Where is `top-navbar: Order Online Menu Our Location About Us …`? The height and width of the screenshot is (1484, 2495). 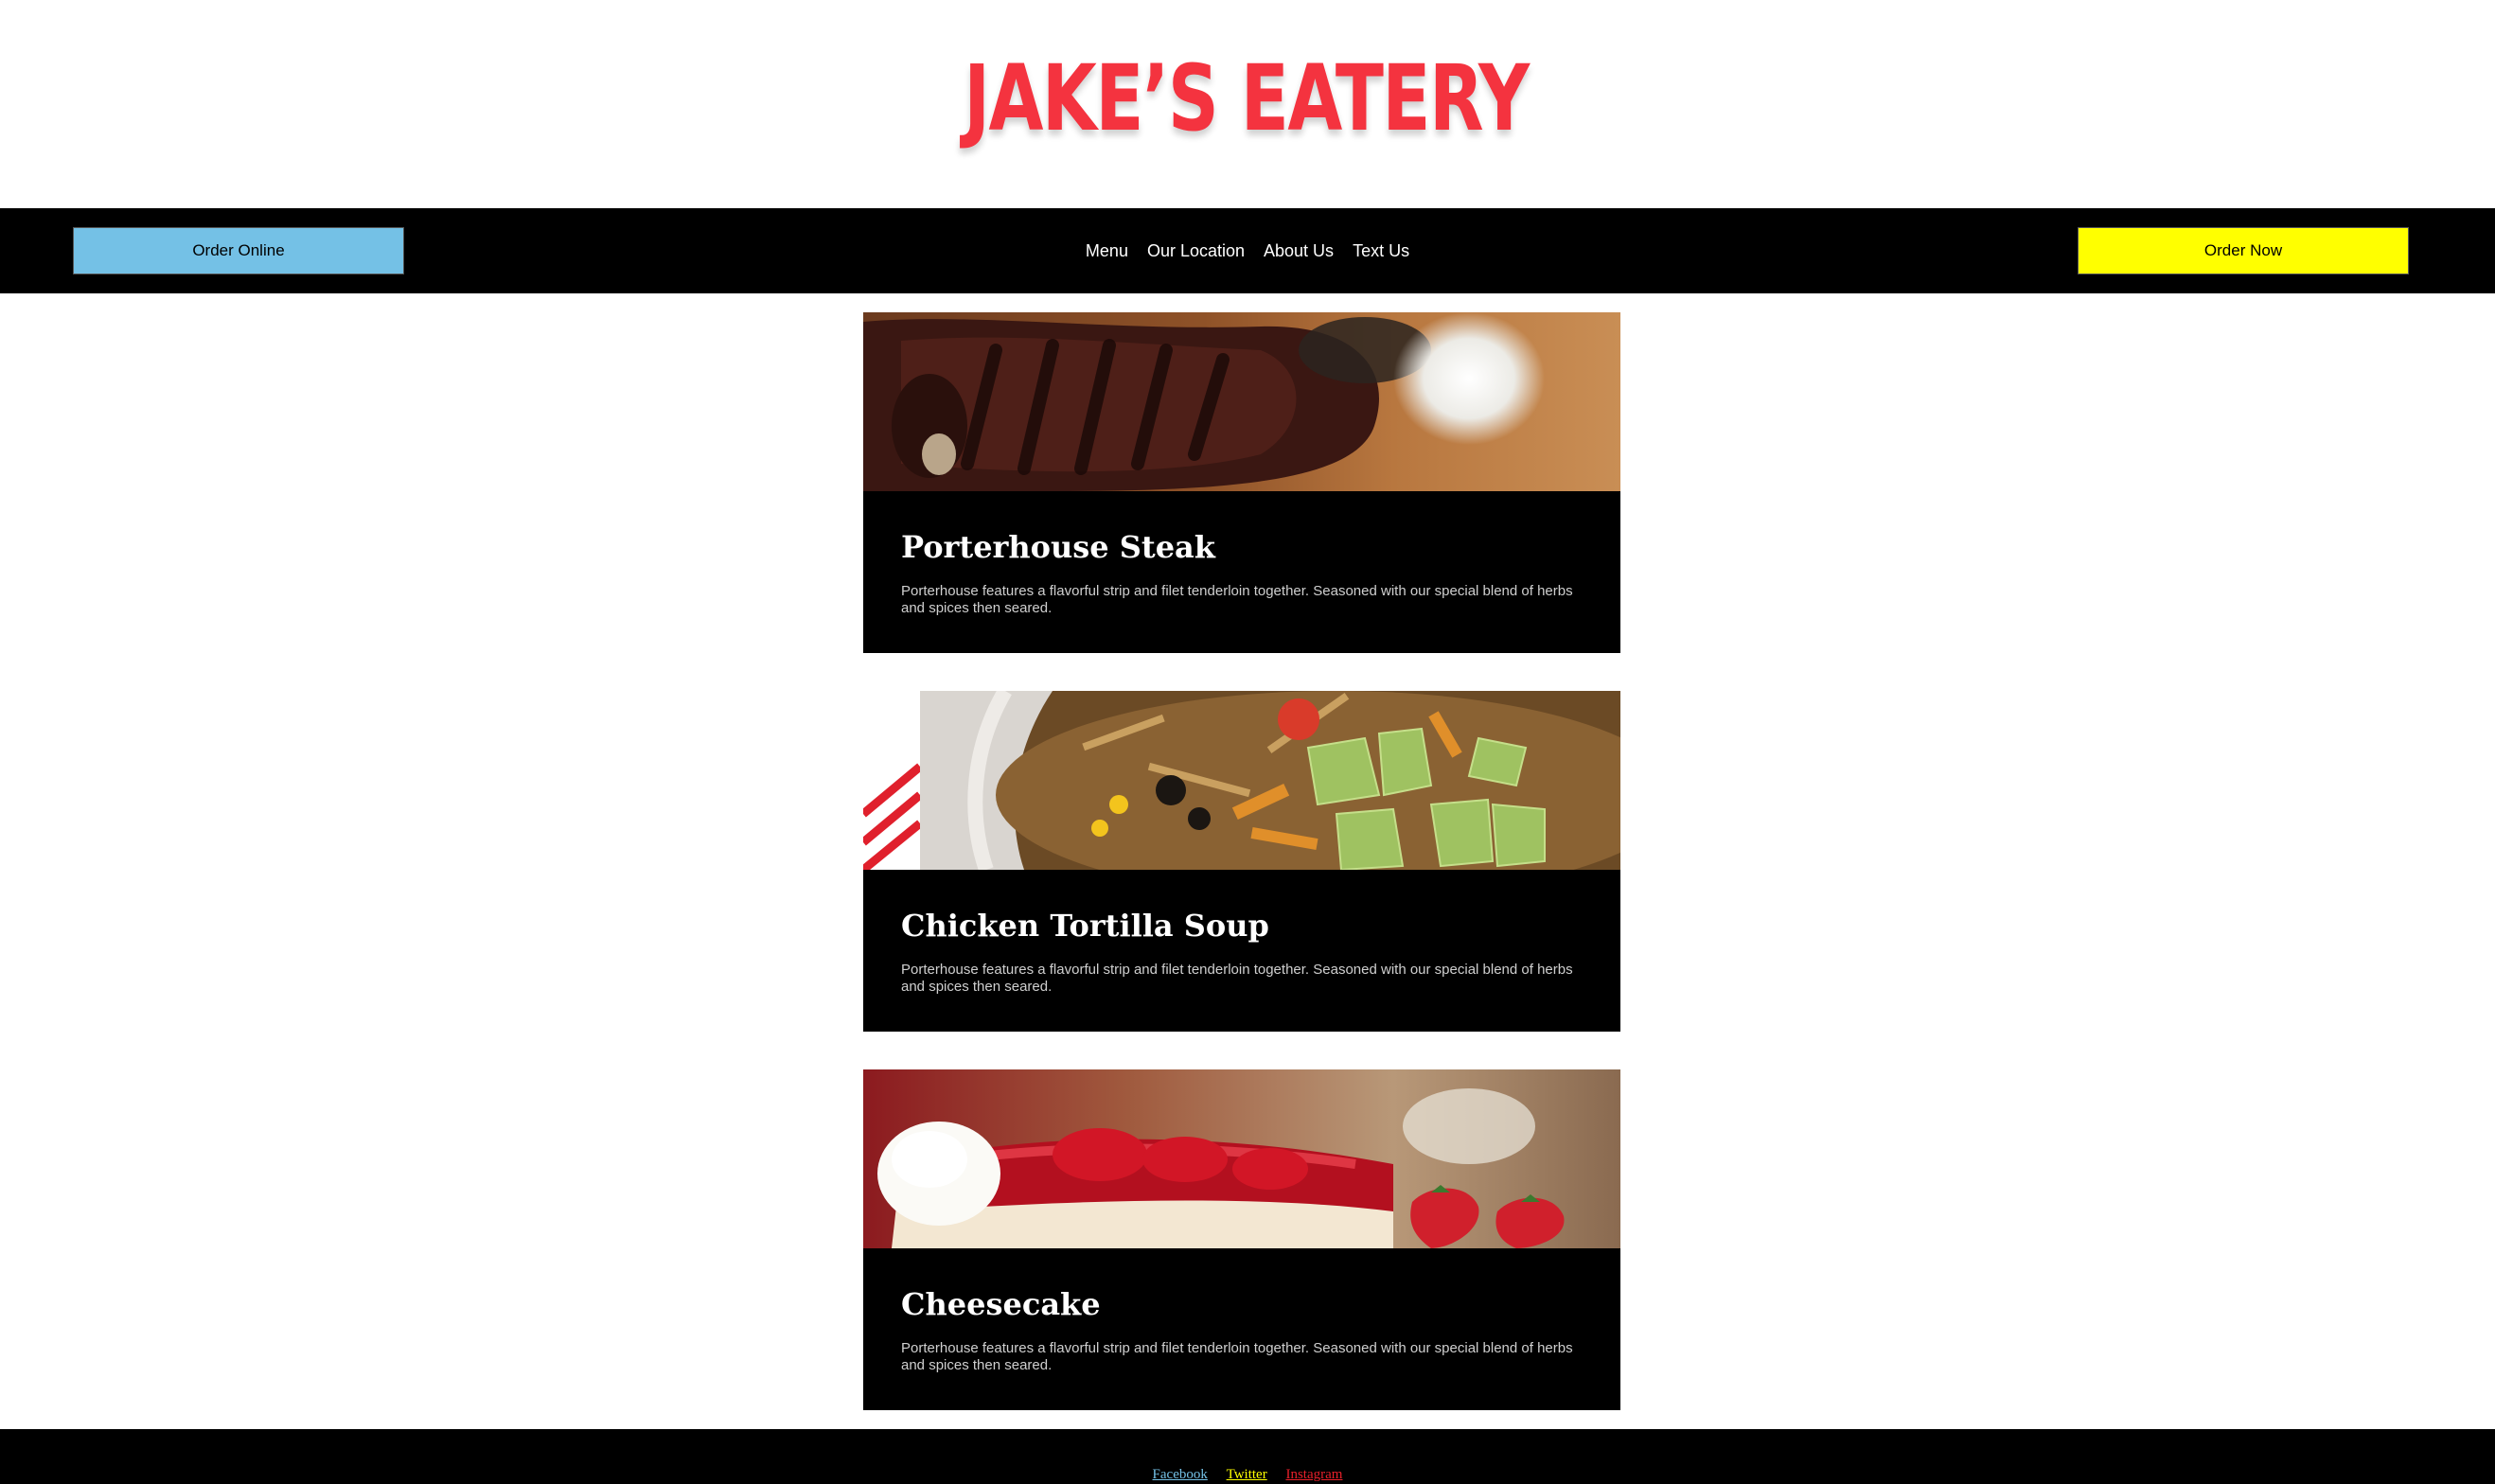
top-navbar: Order Online Menu Our Location About Us … is located at coordinates (1247, 250).